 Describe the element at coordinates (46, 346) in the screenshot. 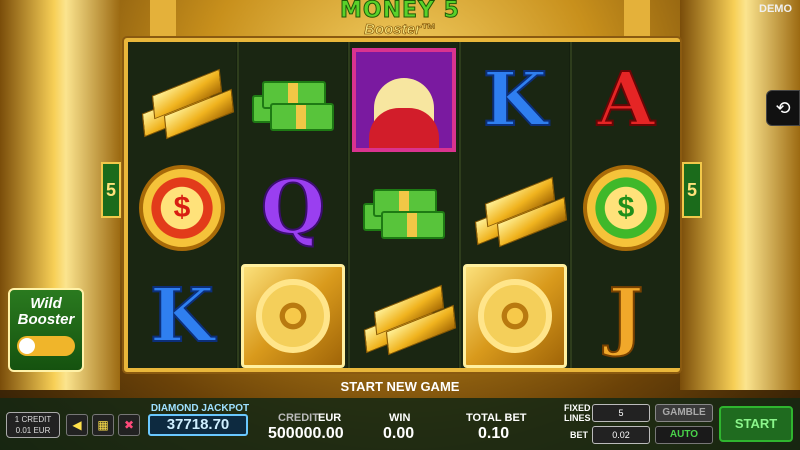

I see `wild-booster-toggle` at that location.